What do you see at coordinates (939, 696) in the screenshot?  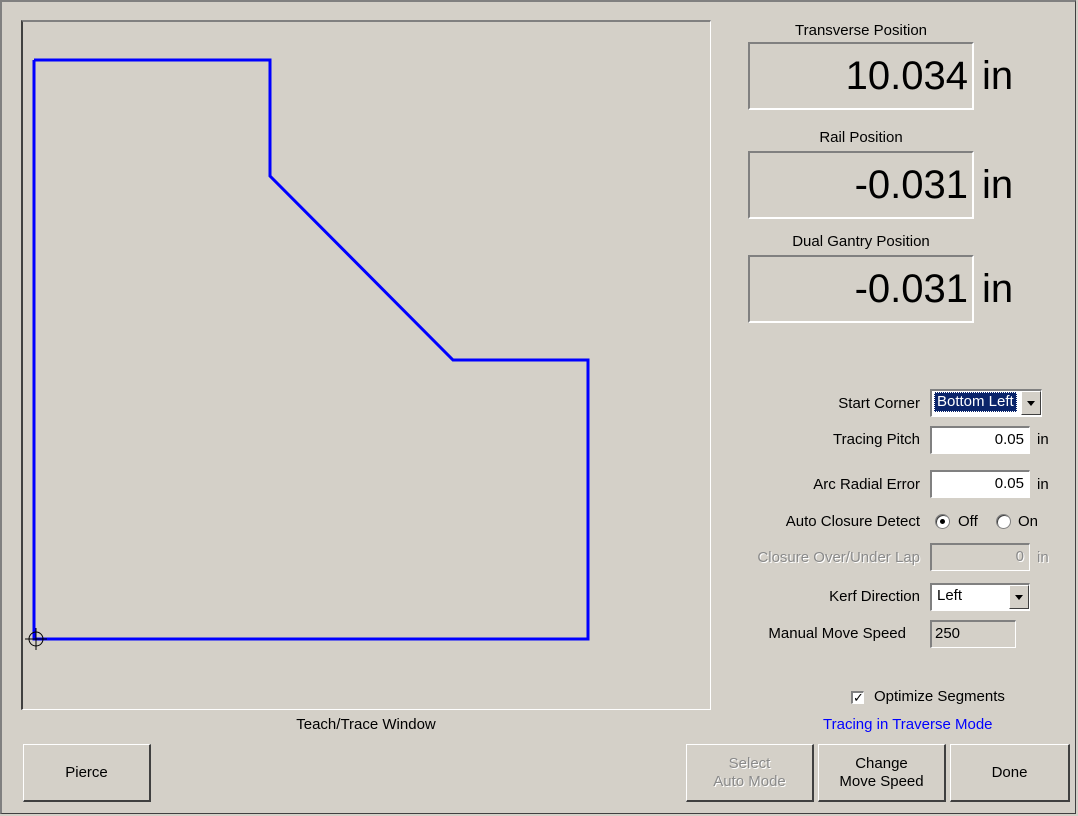 I see `optimize-segments-label: Optimize Segments` at bounding box center [939, 696].